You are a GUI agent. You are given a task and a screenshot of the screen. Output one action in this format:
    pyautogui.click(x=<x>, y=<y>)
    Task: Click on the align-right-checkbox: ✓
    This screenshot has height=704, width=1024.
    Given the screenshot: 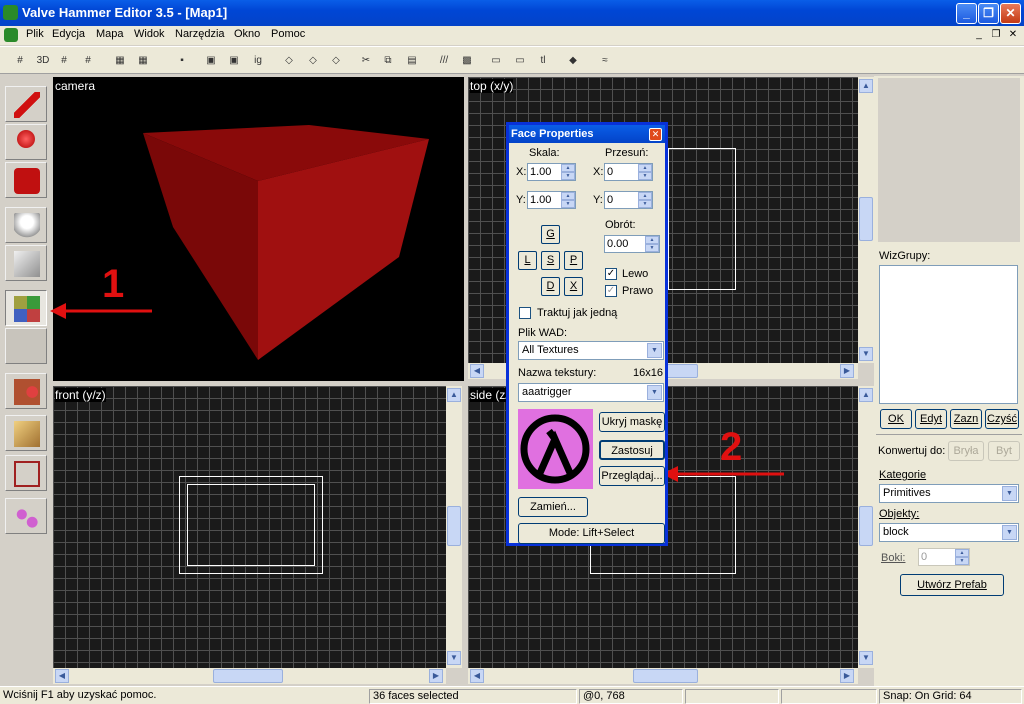 What is the action you would take?
    pyautogui.click(x=611, y=291)
    